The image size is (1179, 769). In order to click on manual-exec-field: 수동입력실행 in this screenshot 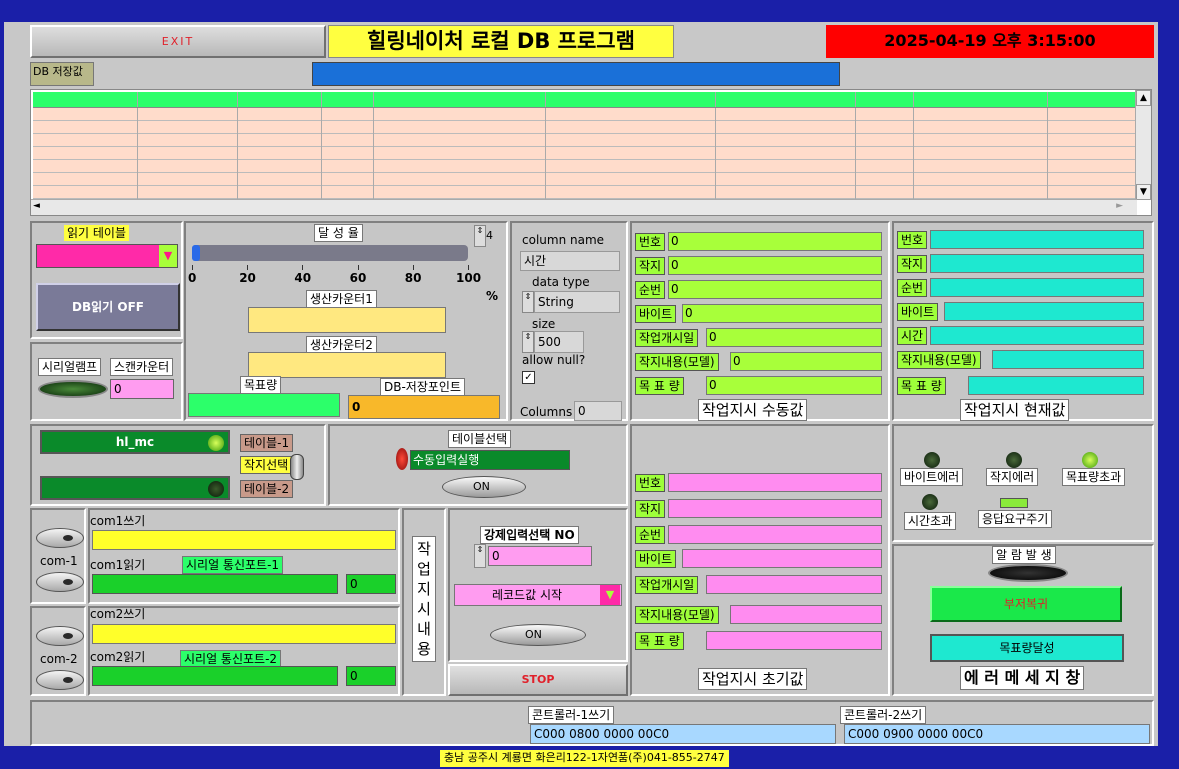, I will do `click(490, 460)`.